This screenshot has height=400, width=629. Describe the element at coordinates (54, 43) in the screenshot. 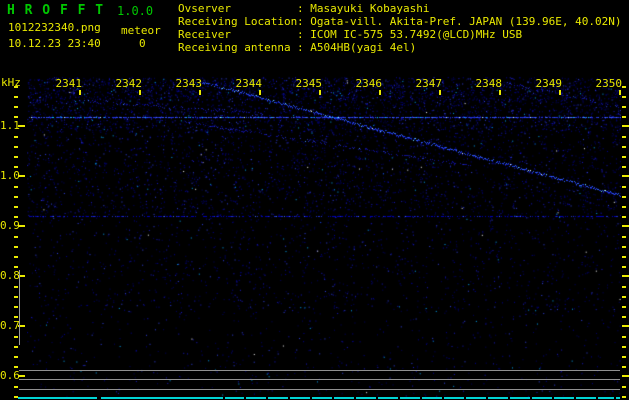

I see `observation-datetime: 10.12.23 23:40` at that location.